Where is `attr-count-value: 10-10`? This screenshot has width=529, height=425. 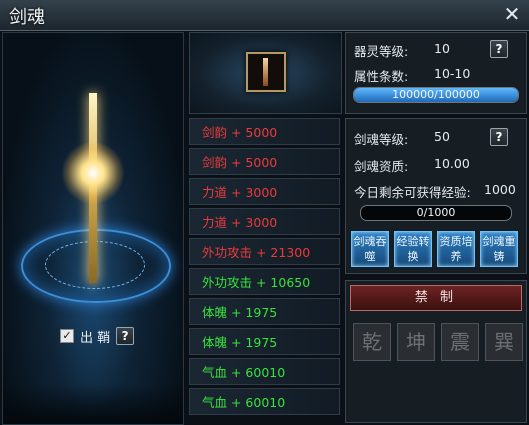
attr-count-value: 10-10 is located at coordinates (452, 73).